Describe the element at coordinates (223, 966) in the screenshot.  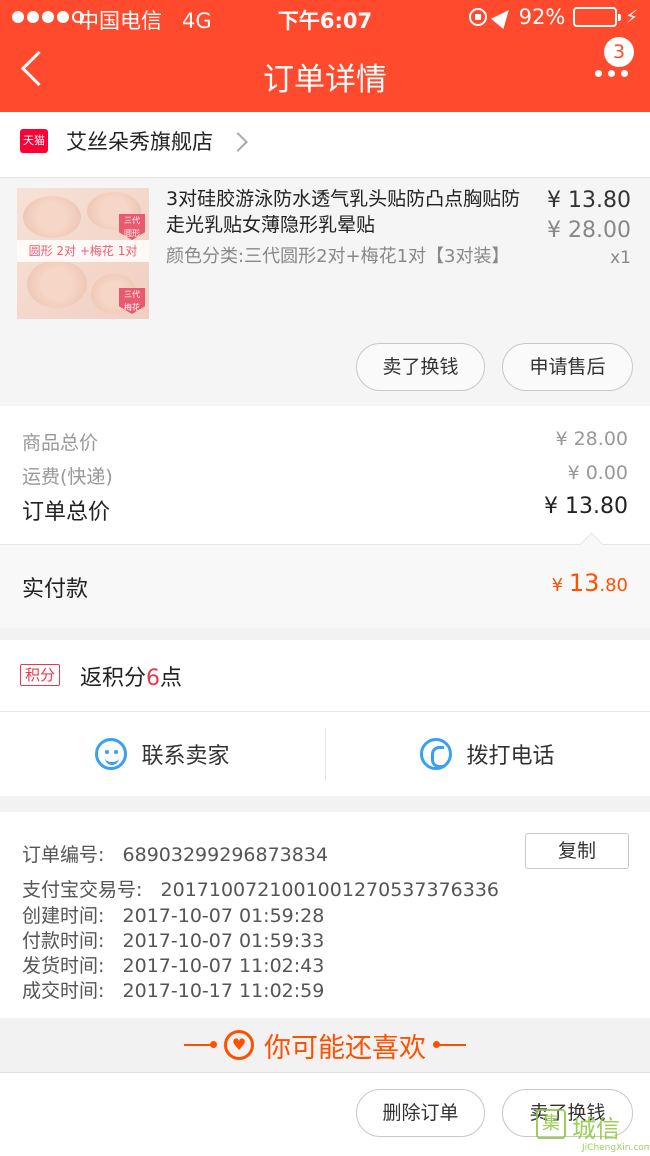
I see `shipped-time: 2017-10-07 11:02:43` at that location.